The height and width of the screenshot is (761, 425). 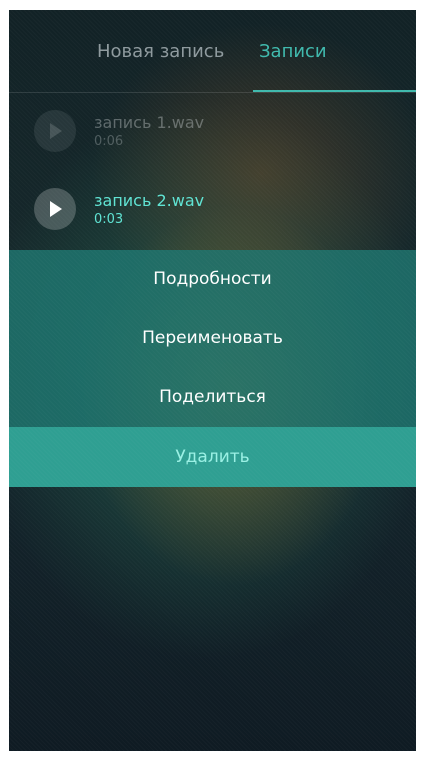 What do you see at coordinates (293, 51) in the screenshot?
I see `tab-records: Записи` at bounding box center [293, 51].